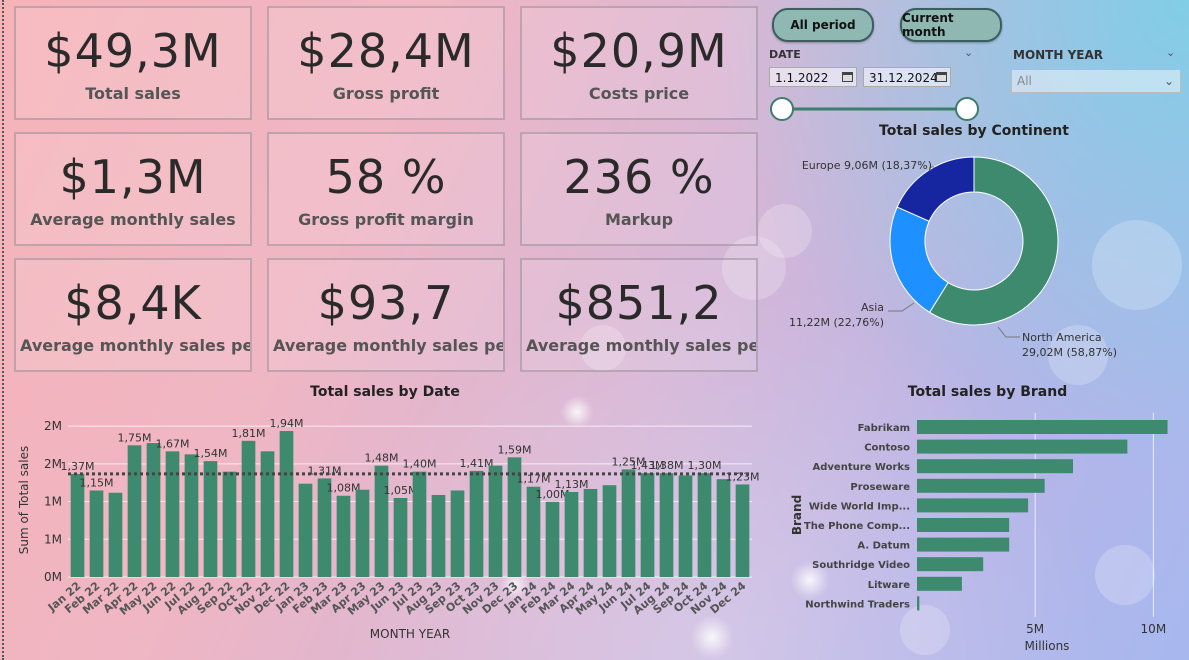 The image size is (1189, 660). What do you see at coordinates (133, 51) in the screenshot?
I see `kpi-value: $49,3M` at bounding box center [133, 51].